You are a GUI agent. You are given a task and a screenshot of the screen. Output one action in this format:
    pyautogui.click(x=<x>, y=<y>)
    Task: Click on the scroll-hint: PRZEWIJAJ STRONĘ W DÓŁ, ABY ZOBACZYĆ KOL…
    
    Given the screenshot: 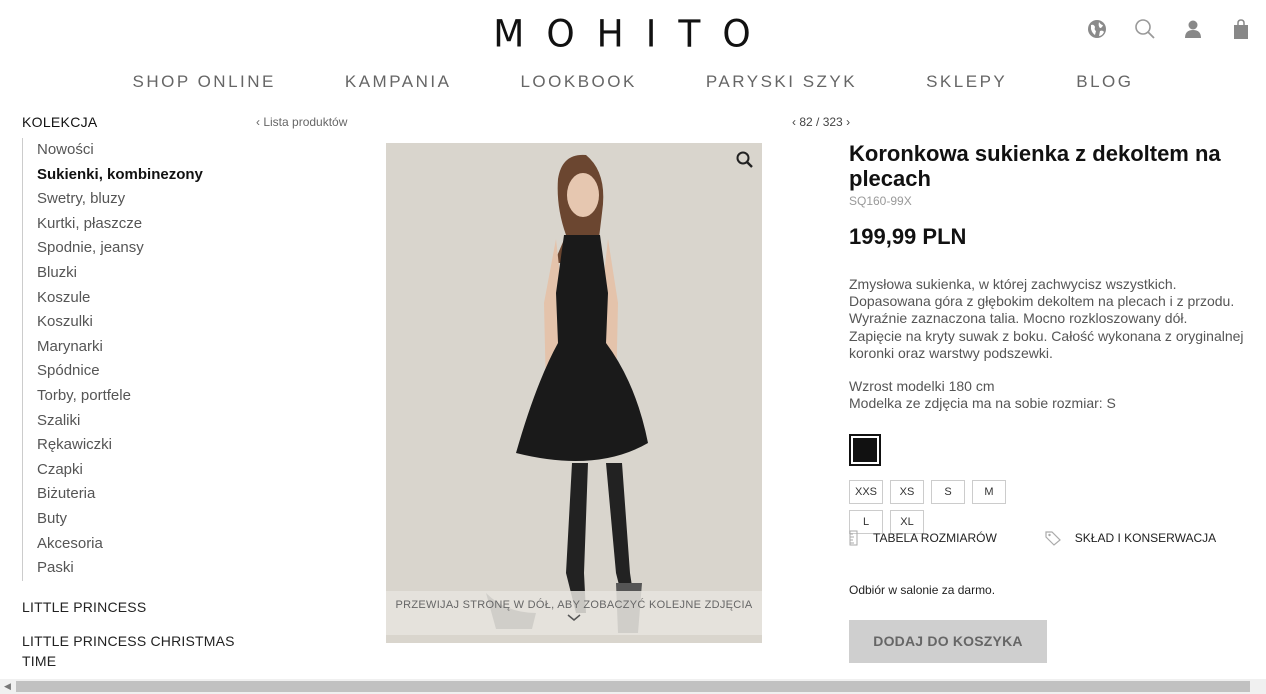 What is the action you would take?
    pyautogui.click(x=574, y=613)
    